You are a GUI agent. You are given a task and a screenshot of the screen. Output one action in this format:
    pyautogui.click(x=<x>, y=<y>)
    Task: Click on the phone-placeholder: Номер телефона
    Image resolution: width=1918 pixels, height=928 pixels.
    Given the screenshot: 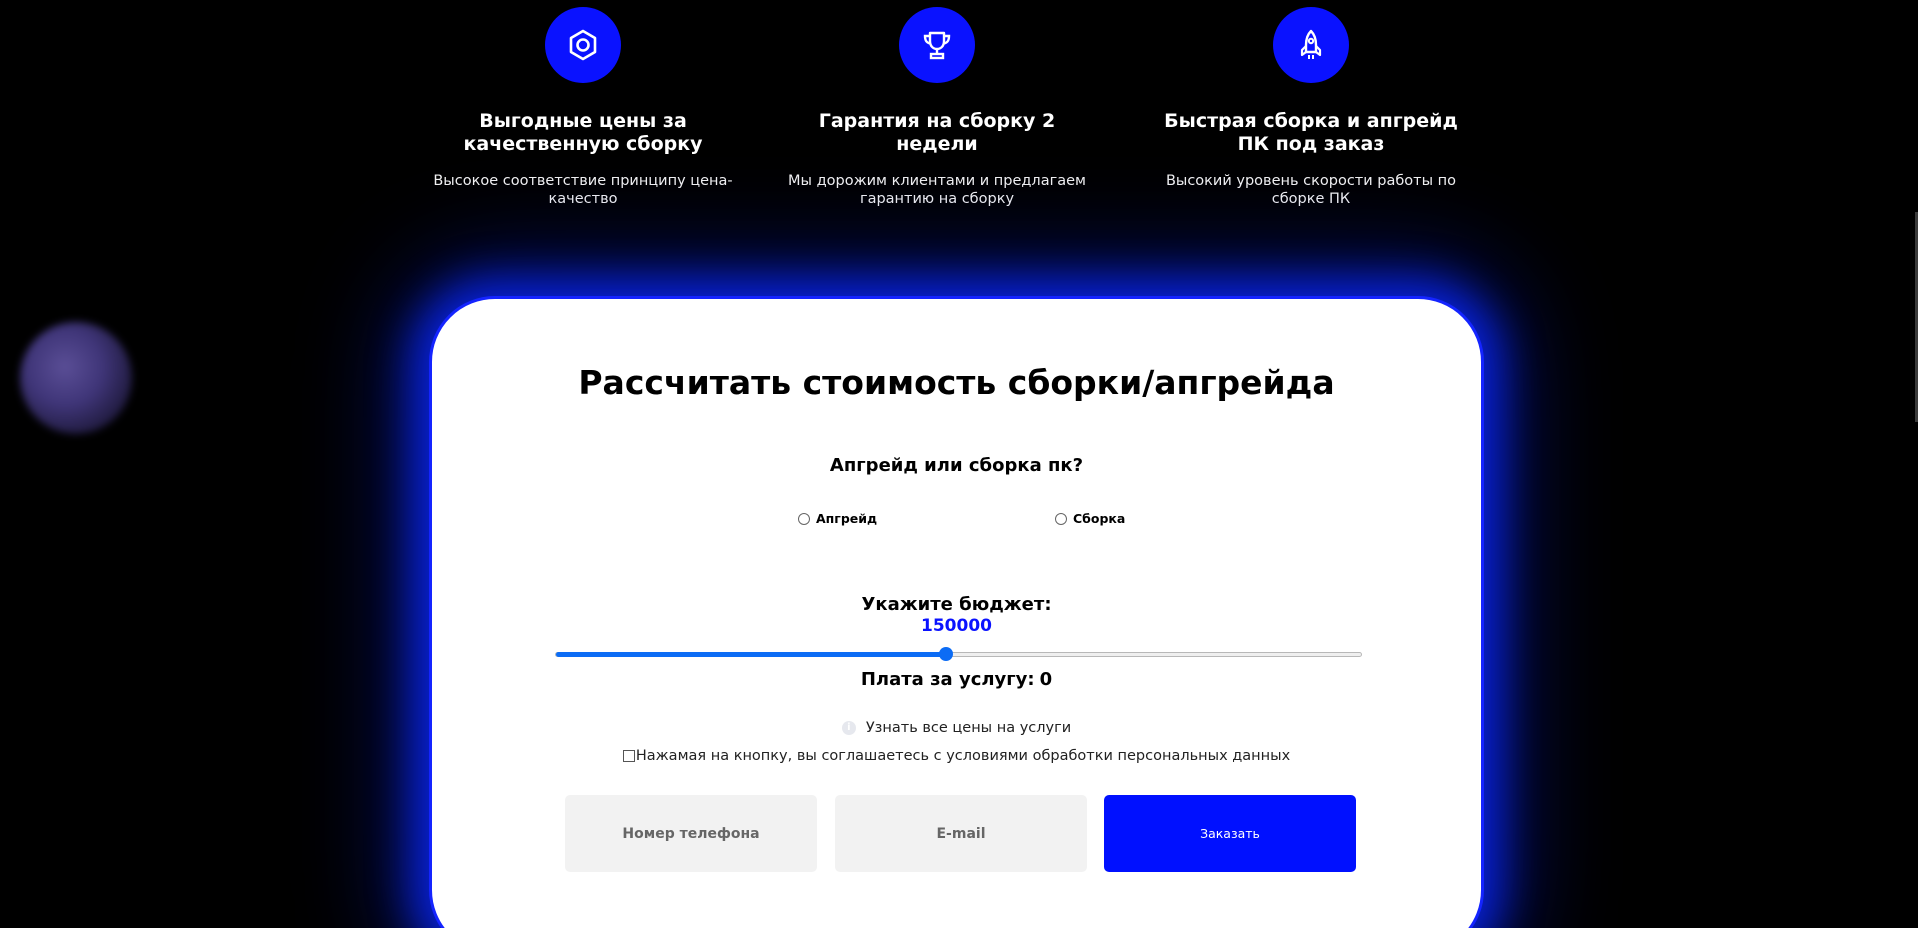 What is the action you would take?
    pyautogui.click(x=691, y=833)
    